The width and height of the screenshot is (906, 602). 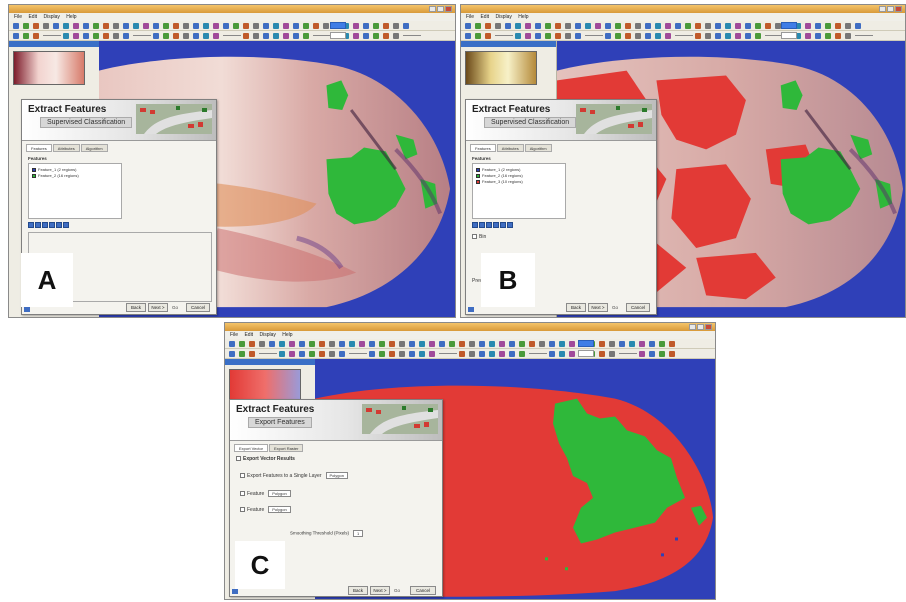 What do you see at coordinates (501, 68) in the screenshot?
I see `overview-thumbnail` at bounding box center [501, 68].